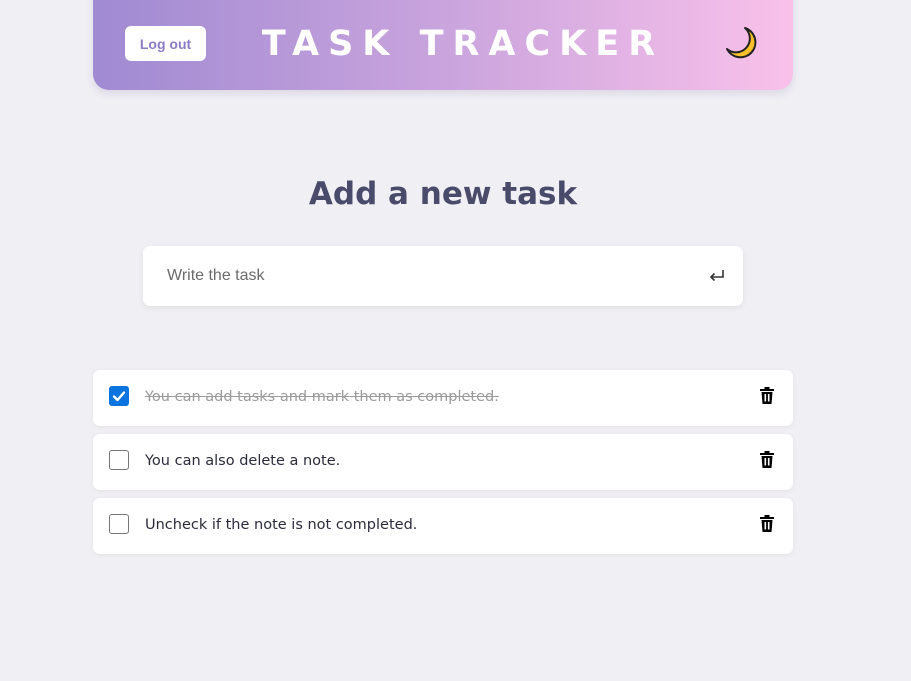 The image size is (911, 681). I want to click on task-item: Uncheck if the note is not completed., so click(443, 526).